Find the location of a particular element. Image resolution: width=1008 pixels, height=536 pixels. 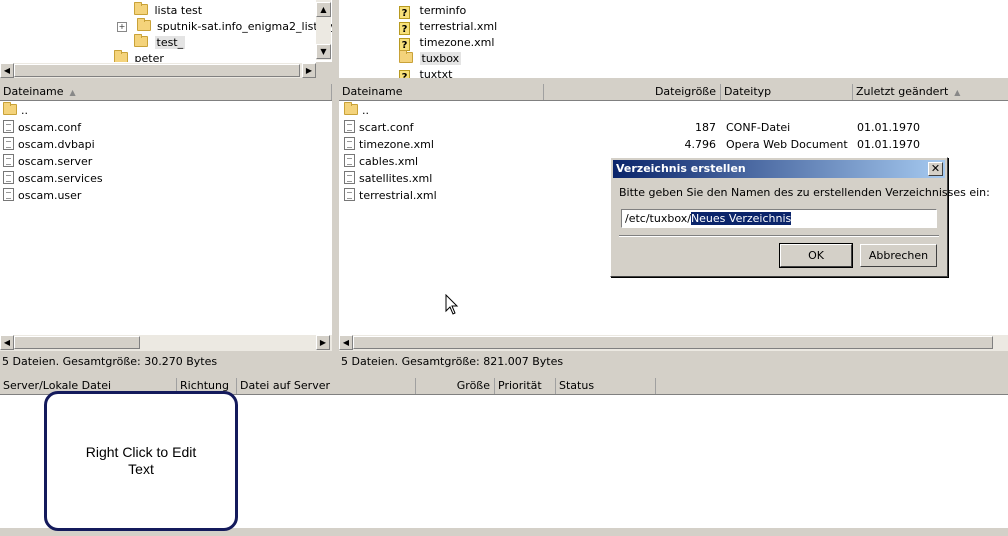

column-header-status: Status is located at coordinates (606, 386).